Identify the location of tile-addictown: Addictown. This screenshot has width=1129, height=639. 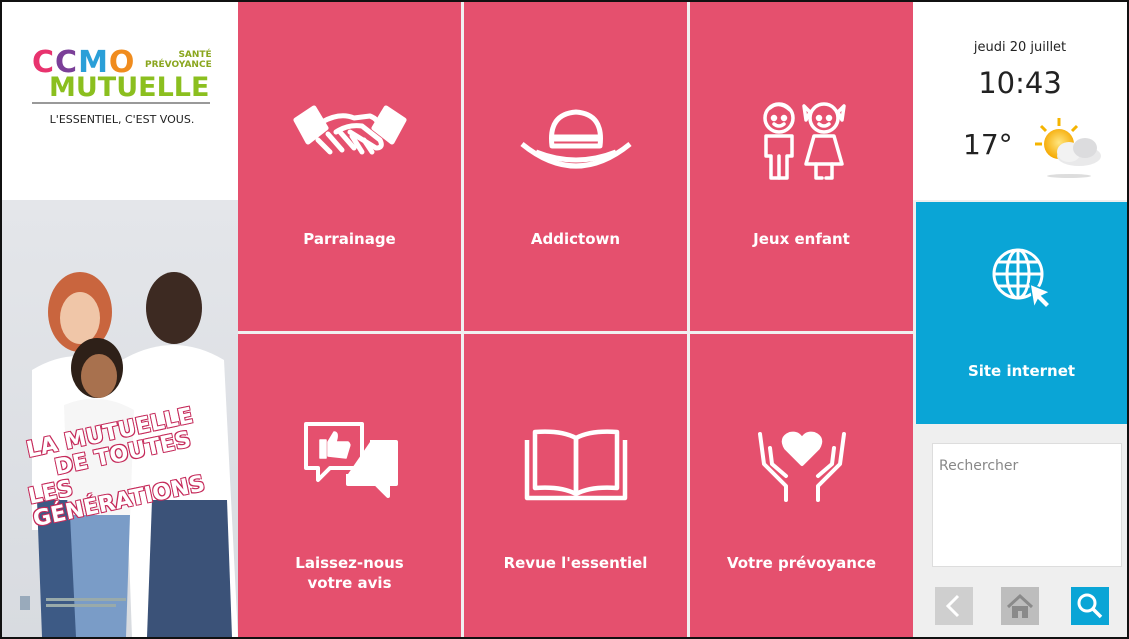
(575, 166).